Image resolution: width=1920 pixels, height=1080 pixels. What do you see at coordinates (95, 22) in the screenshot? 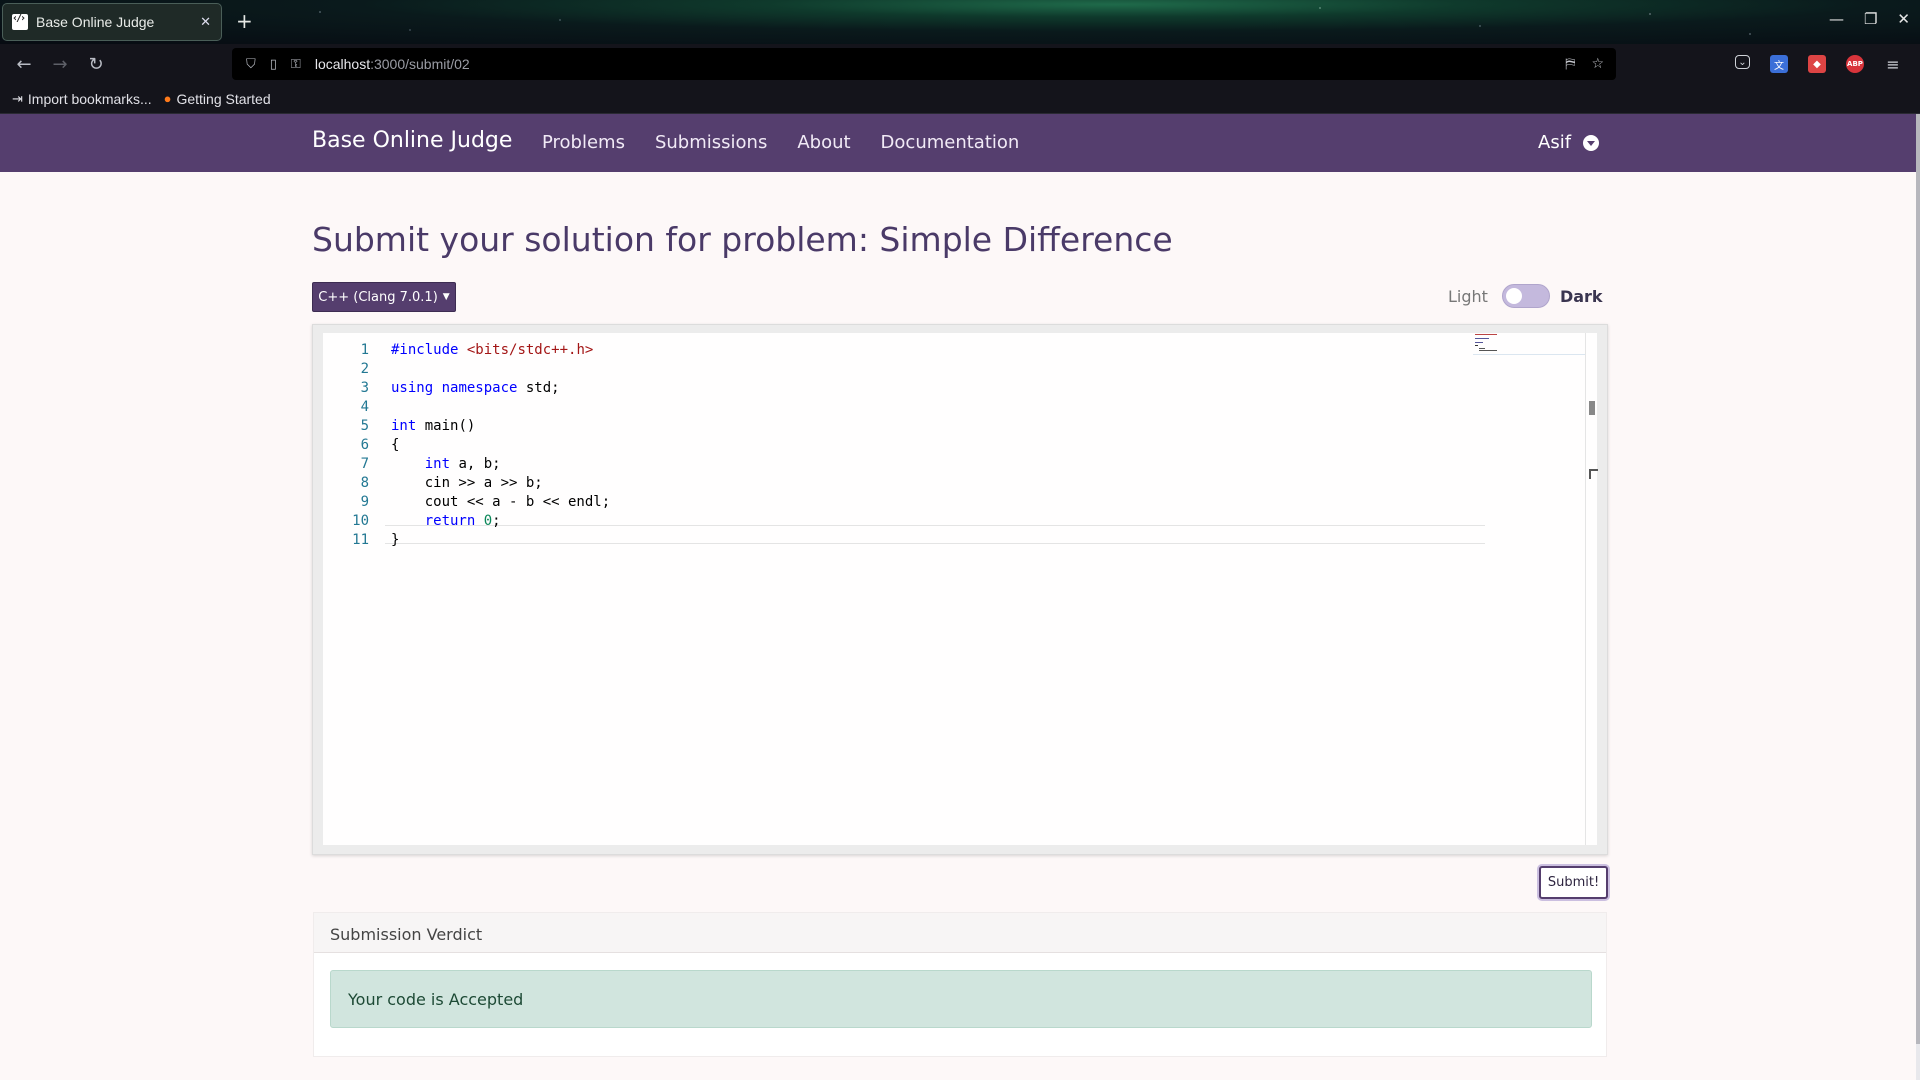
I see `tab-title: Base Online Judge` at bounding box center [95, 22].